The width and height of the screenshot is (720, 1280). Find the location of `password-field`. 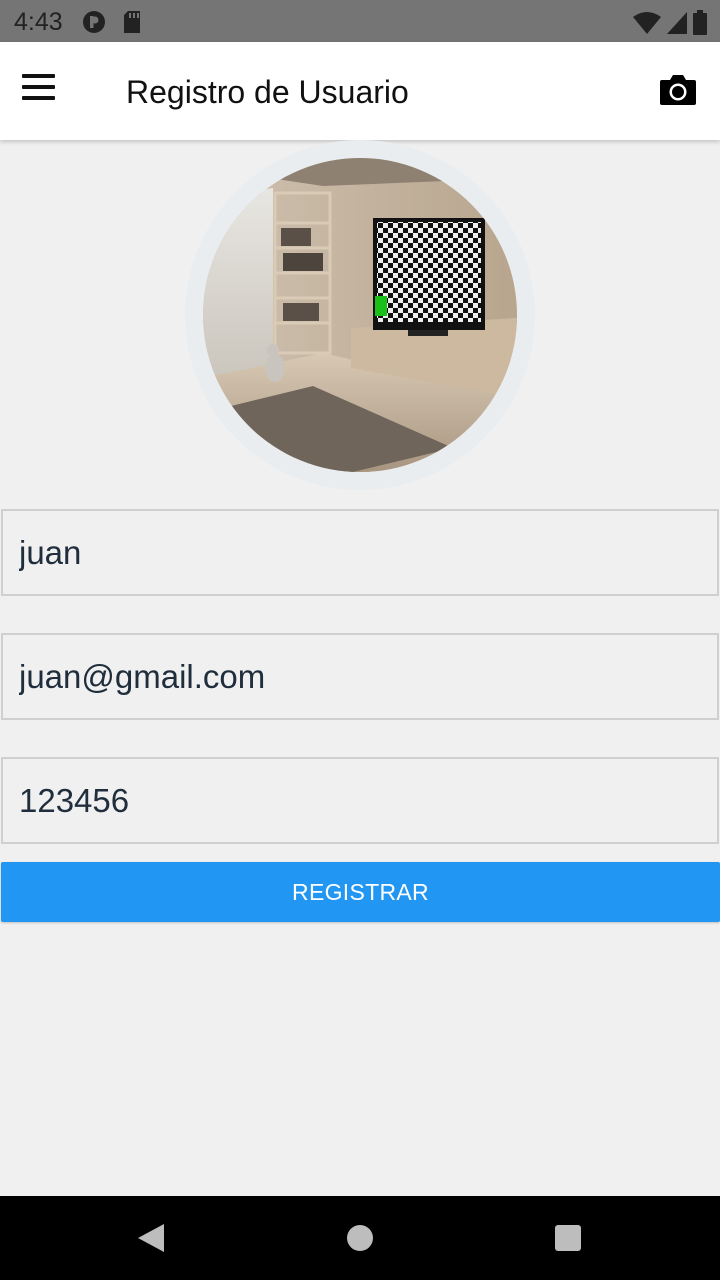

password-field is located at coordinates (360, 800).